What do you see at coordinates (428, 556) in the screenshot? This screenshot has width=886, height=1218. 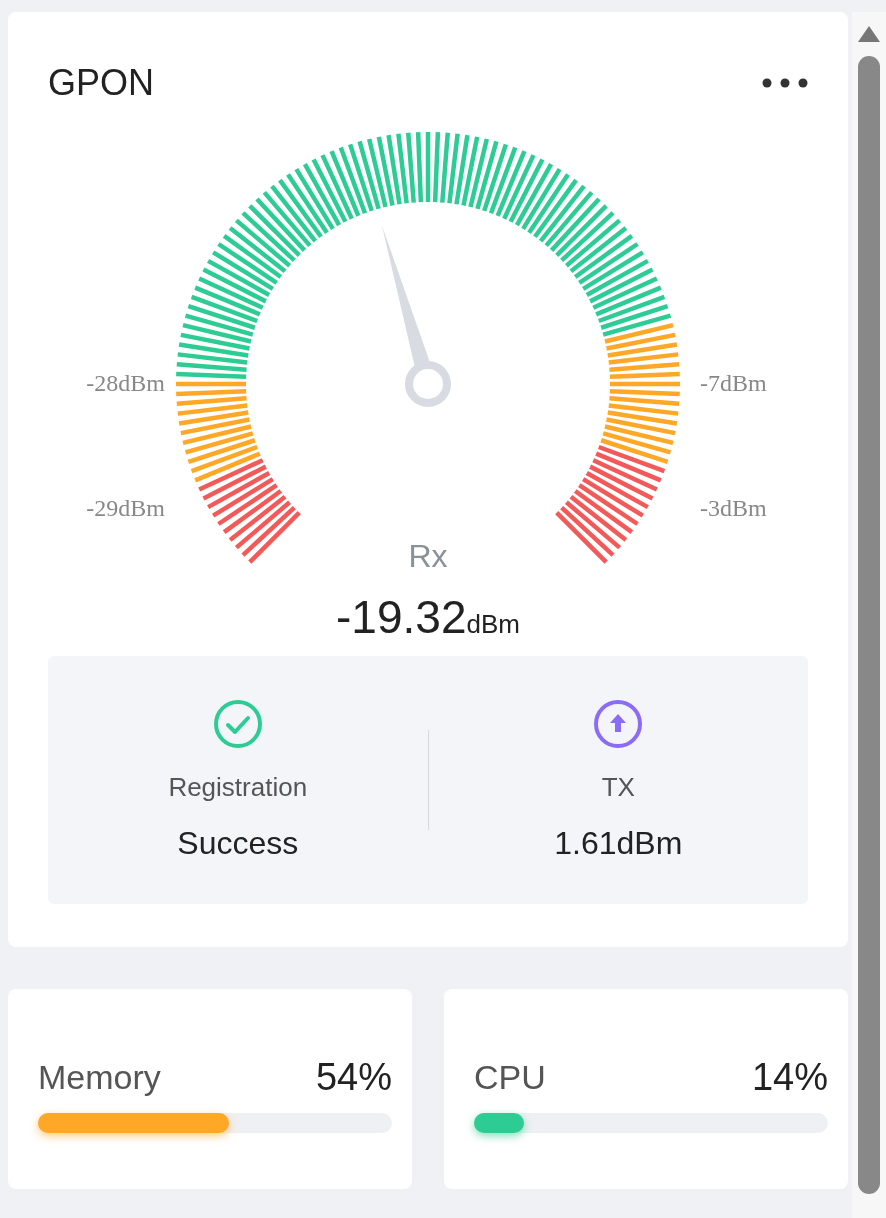 I see `gauge-label: Rx` at bounding box center [428, 556].